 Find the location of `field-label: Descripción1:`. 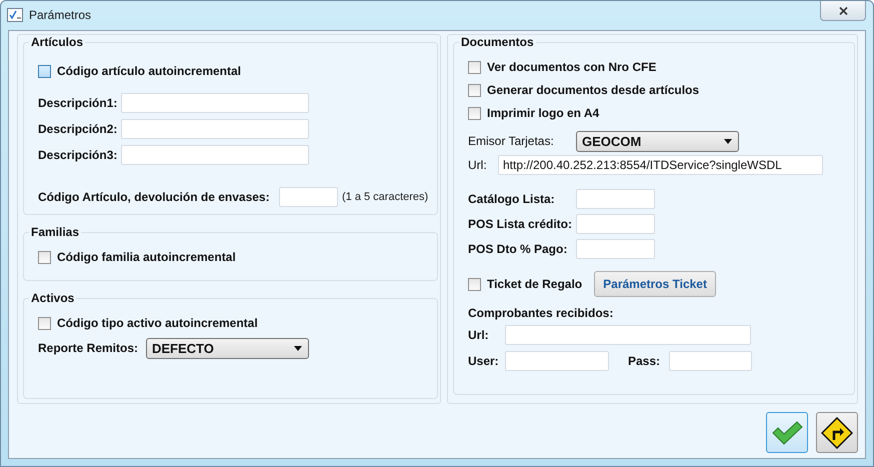

field-label: Descripción1: is located at coordinates (78, 103).